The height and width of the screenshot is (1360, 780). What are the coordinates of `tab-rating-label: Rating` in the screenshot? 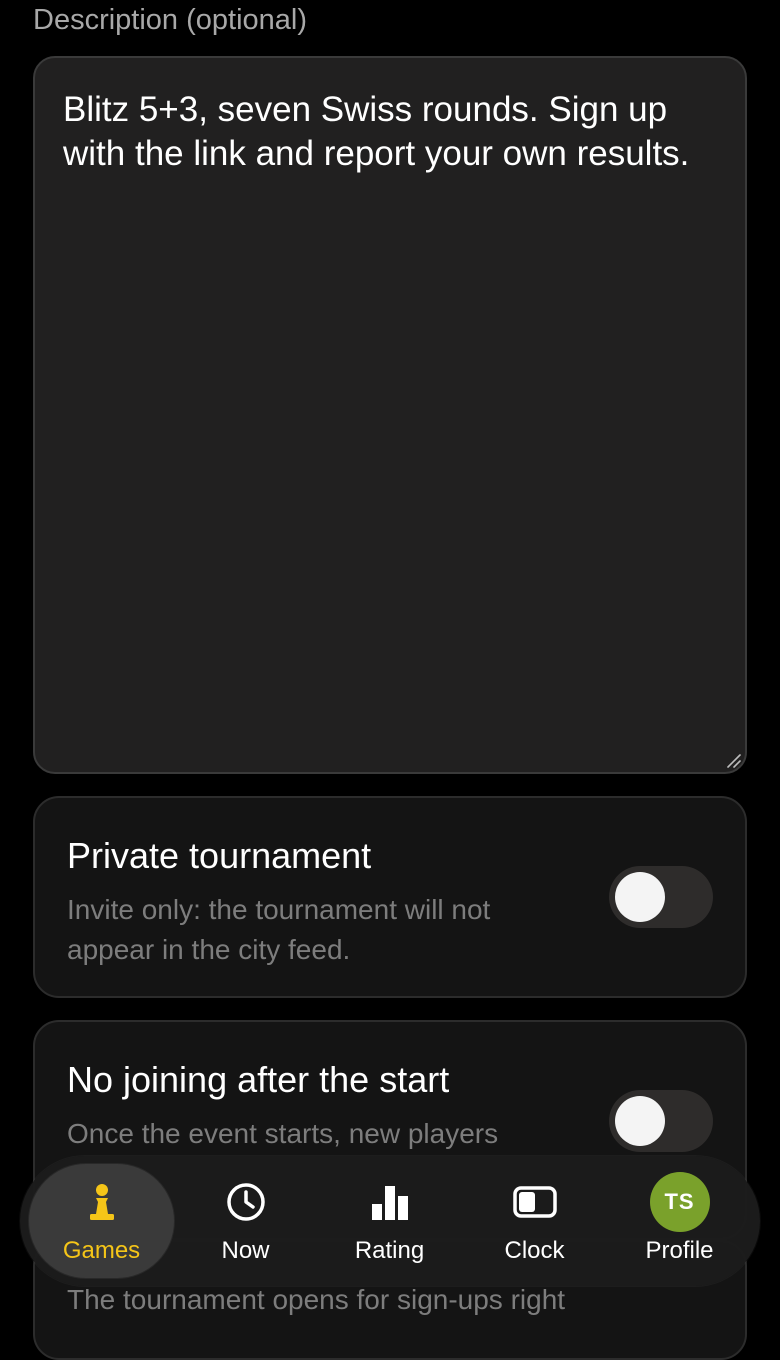 It's located at (389, 1250).